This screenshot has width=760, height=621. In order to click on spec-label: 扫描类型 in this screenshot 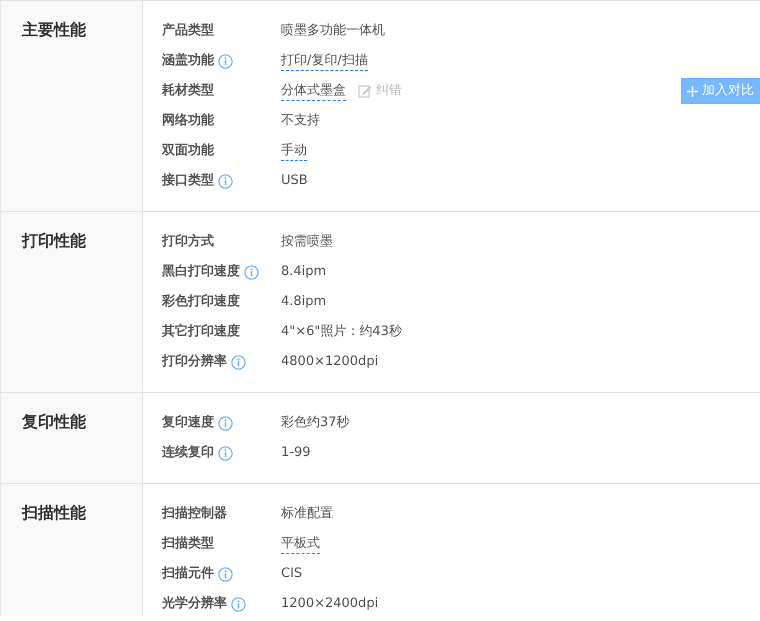, I will do `click(188, 544)`.